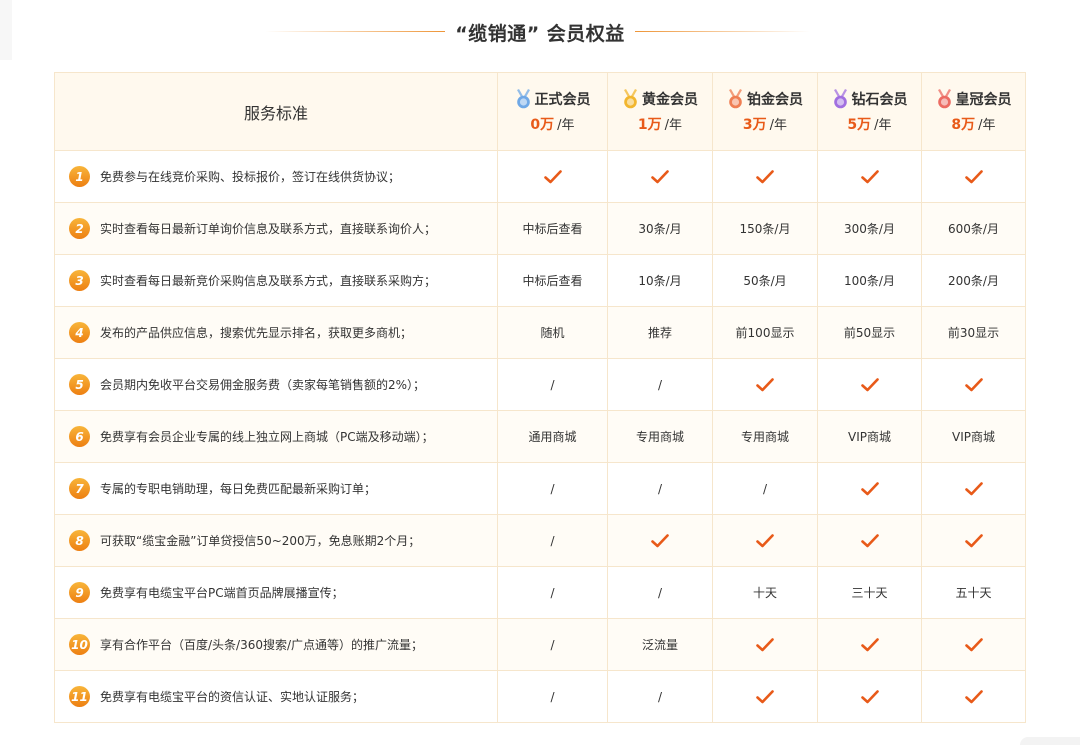 This screenshot has width=1080, height=745. I want to click on table-row: 9 免费享有电缆宝平台PC端首页品牌展播宣传； / / 十天 三十天 五十天, so click(540, 592).